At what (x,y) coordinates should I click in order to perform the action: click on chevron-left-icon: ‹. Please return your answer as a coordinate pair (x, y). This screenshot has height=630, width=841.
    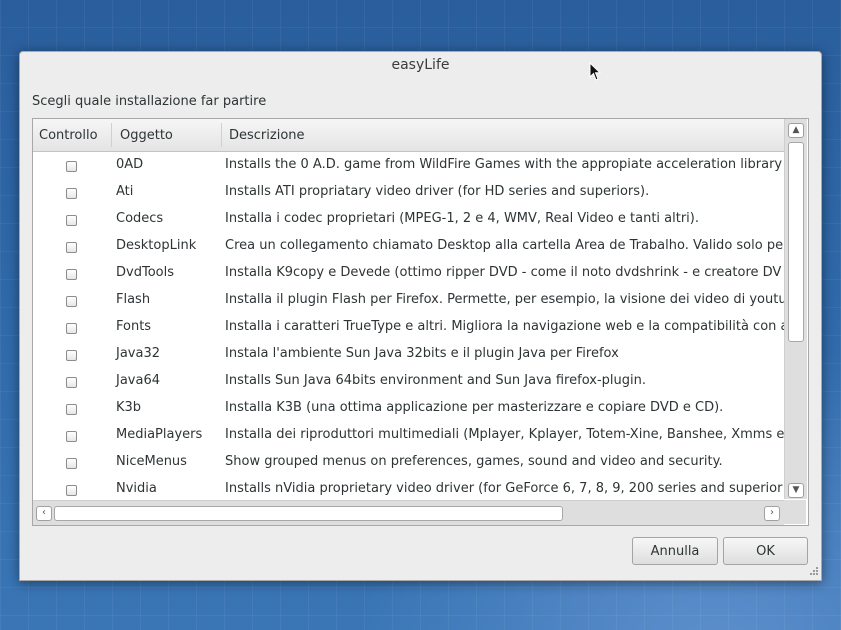
    Looking at the image, I should click on (44, 513).